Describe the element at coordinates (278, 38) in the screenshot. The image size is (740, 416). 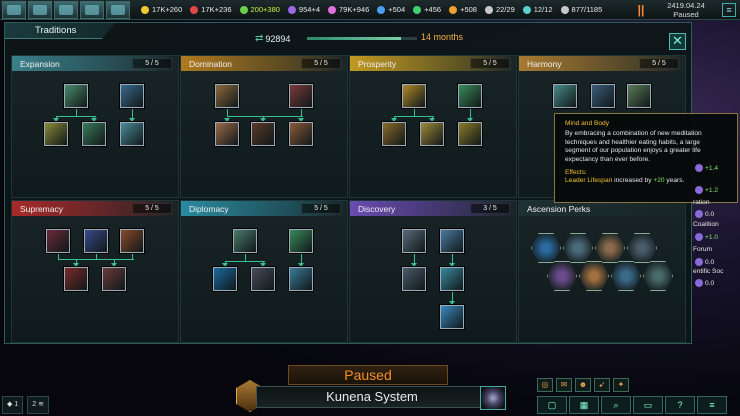
I see `tradition-points-value: 92894` at that location.